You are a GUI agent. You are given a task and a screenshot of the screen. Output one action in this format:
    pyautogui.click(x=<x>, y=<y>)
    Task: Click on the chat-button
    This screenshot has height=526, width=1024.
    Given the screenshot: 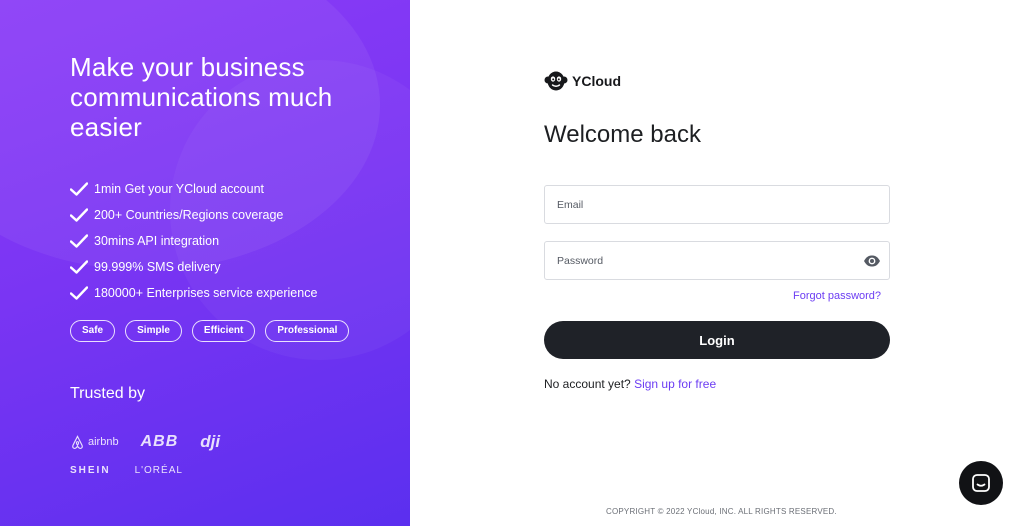 What is the action you would take?
    pyautogui.click(x=981, y=483)
    